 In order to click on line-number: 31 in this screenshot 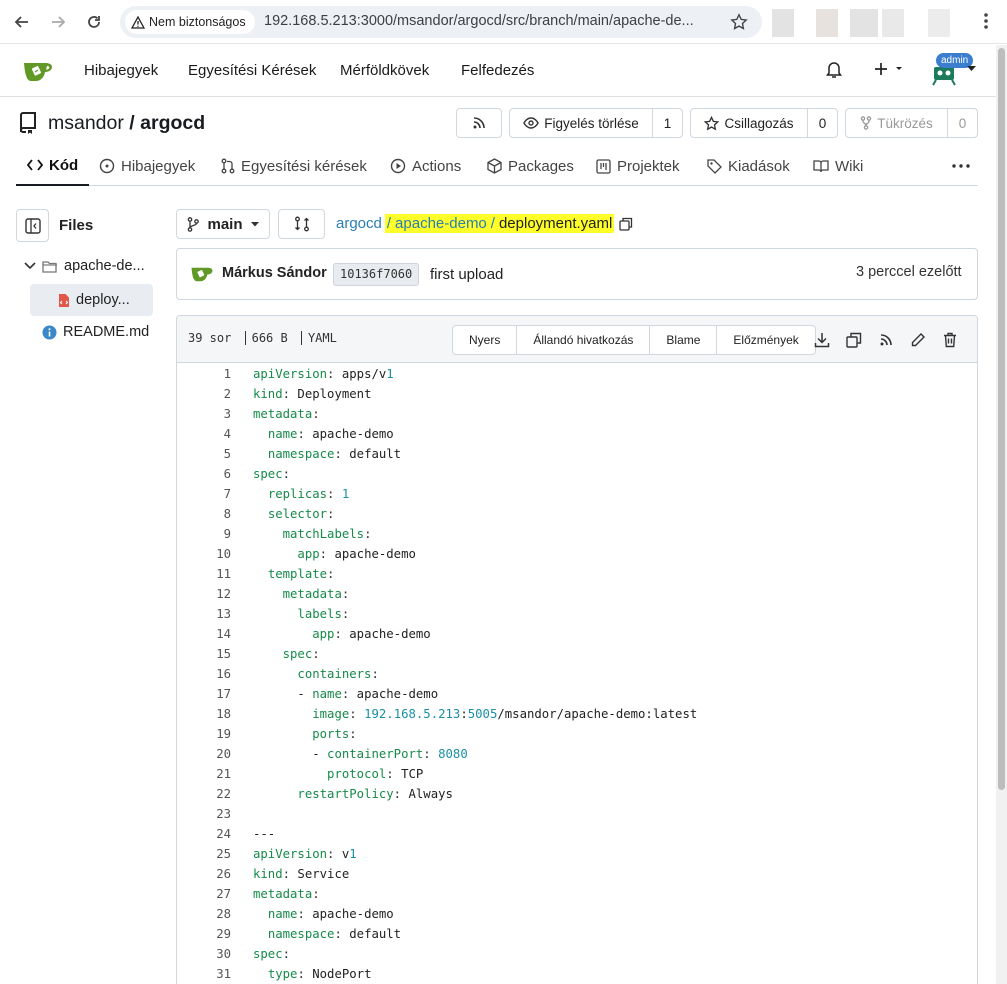, I will do `click(204, 974)`.